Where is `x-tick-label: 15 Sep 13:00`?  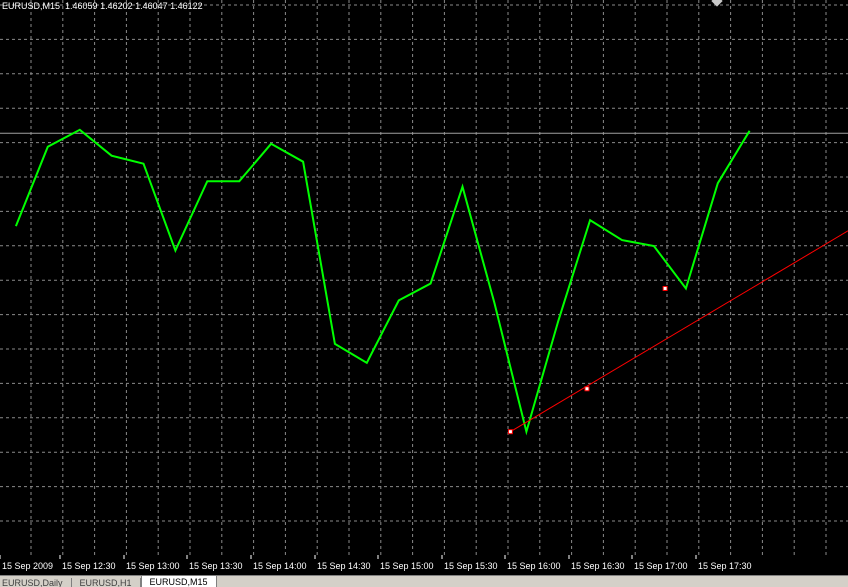
x-tick-label: 15 Sep 13:00 is located at coordinates (153, 566).